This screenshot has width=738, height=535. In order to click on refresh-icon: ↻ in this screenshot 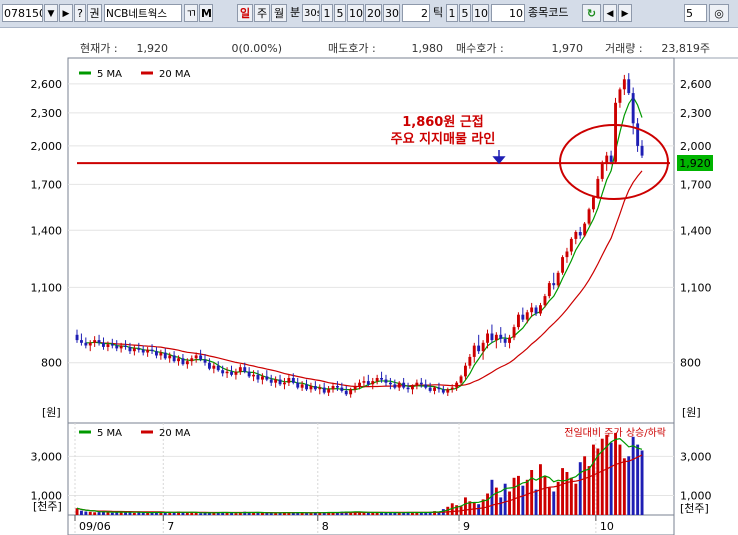, I will do `click(591, 13)`.